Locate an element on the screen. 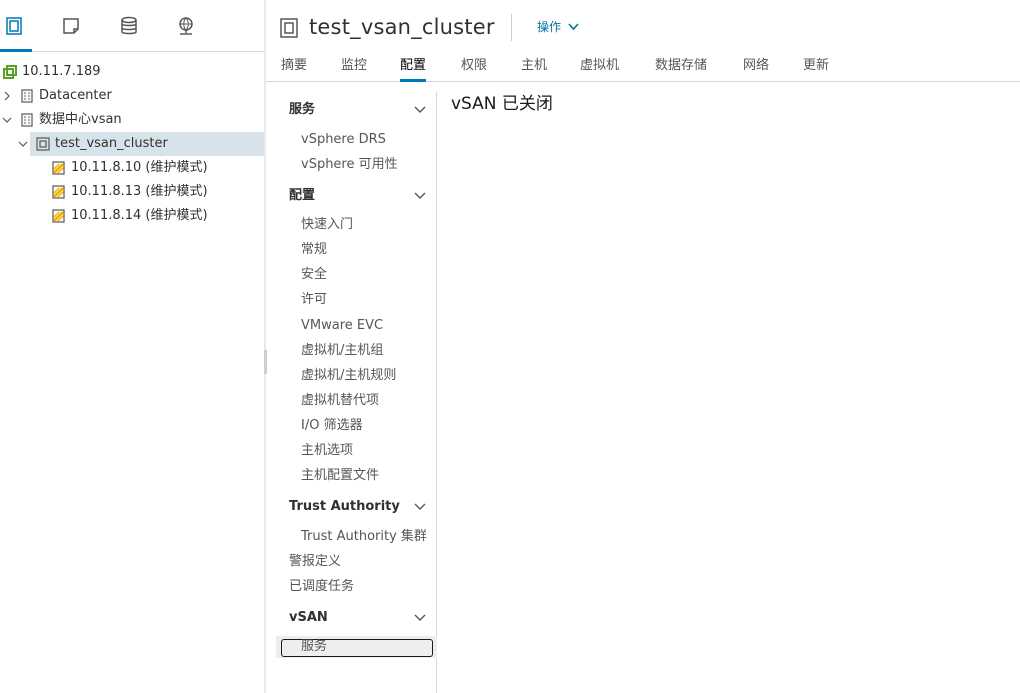  subnav-item-quickstart: 快速入门 is located at coordinates (356, 225).